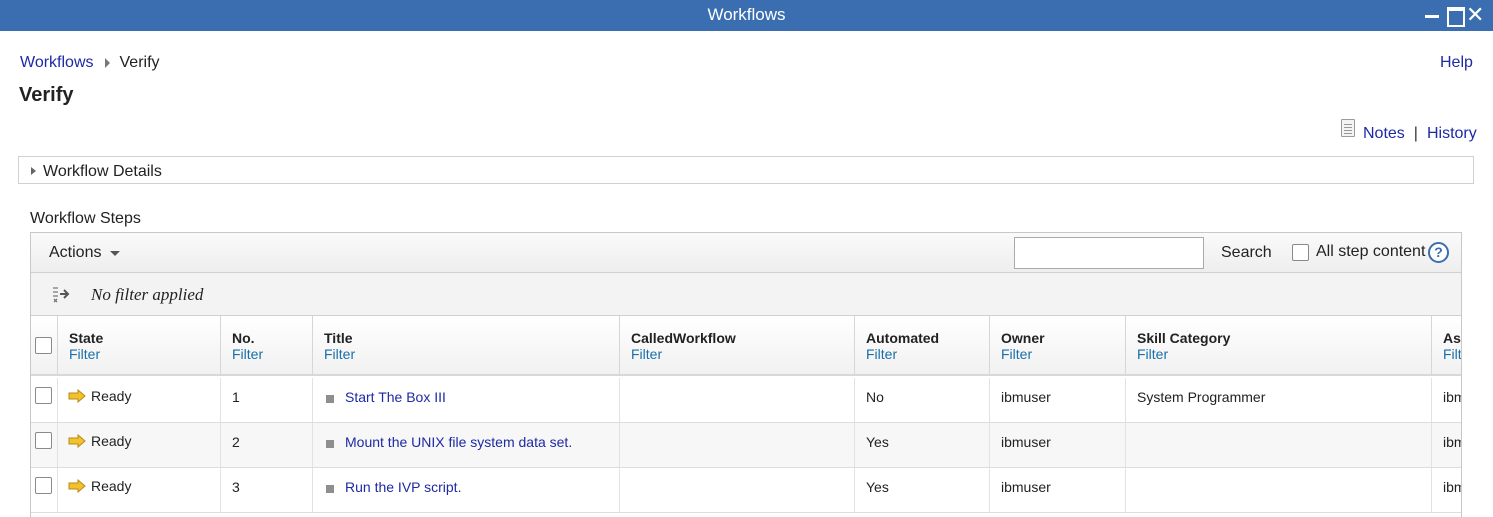 The image size is (1493, 517). What do you see at coordinates (236, 397) in the screenshot?
I see `step-number: 1` at bounding box center [236, 397].